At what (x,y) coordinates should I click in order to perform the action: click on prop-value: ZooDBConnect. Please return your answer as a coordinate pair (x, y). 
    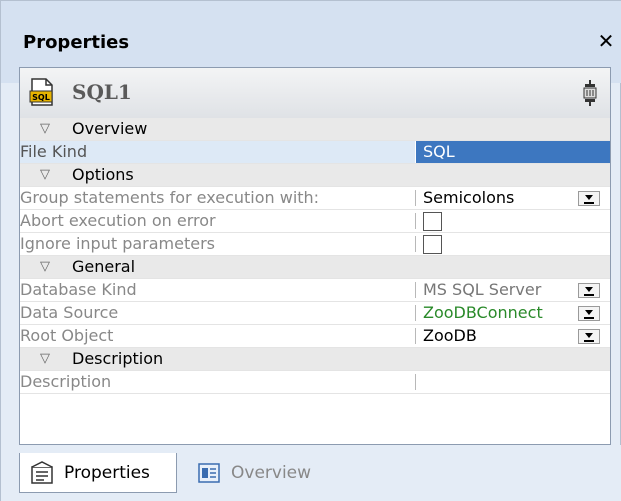
    Looking at the image, I should click on (483, 312).